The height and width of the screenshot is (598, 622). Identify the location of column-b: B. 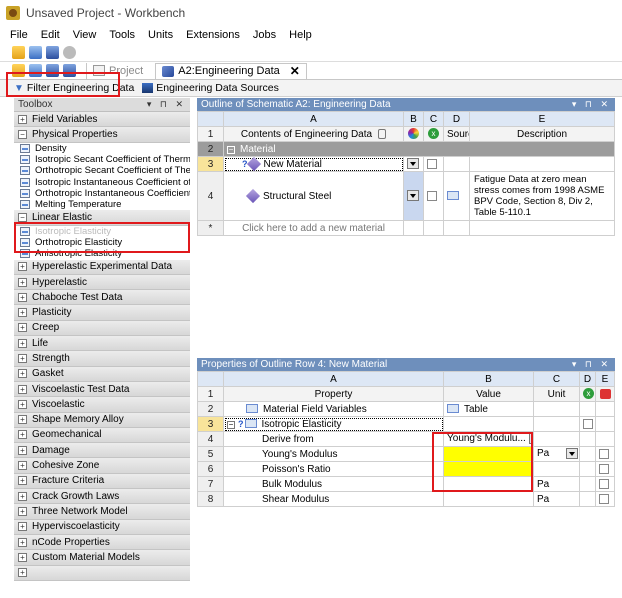
(488, 379).